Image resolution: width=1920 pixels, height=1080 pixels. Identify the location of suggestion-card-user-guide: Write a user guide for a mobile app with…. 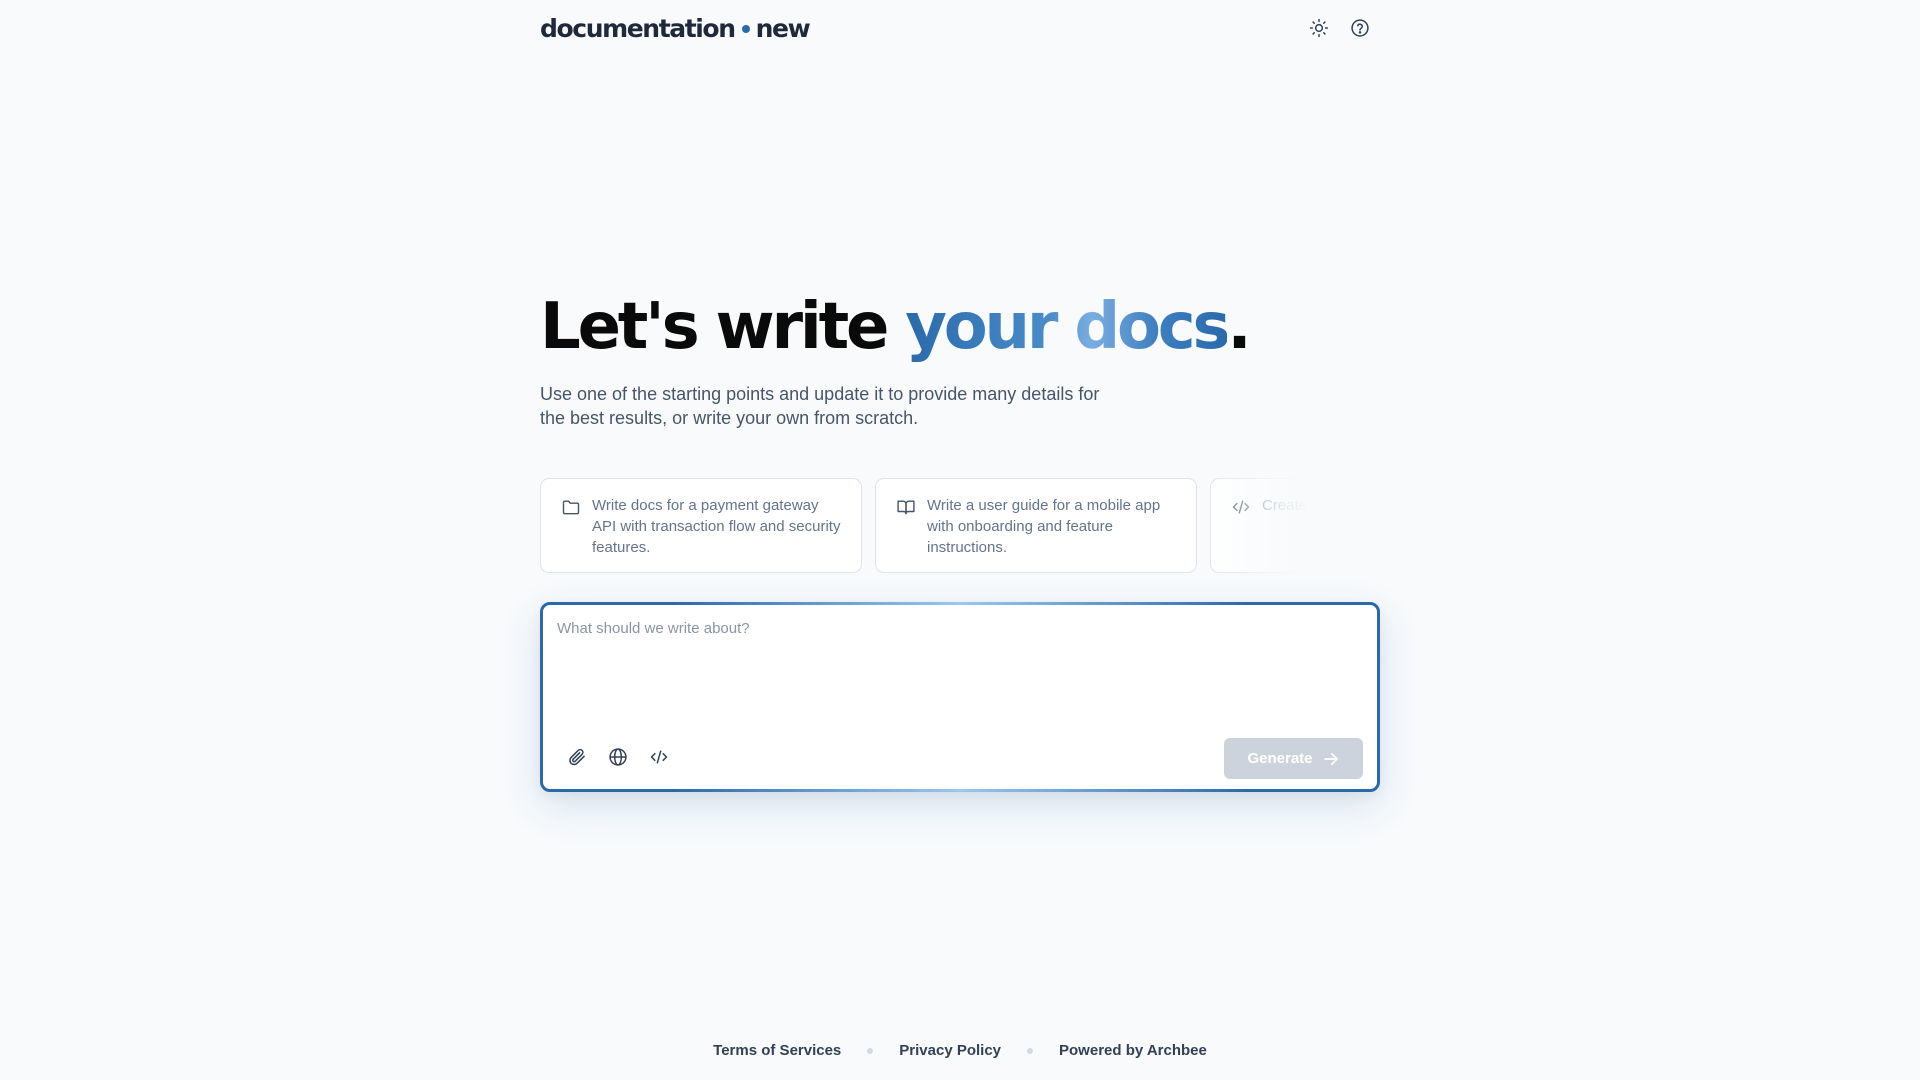
(1036, 525).